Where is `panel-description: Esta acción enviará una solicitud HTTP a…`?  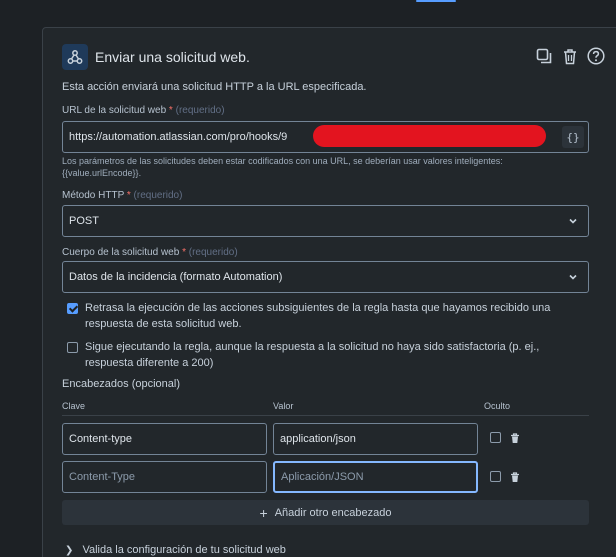
panel-description: Esta acción enviará una solicitud HTTP a… is located at coordinates (214, 87).